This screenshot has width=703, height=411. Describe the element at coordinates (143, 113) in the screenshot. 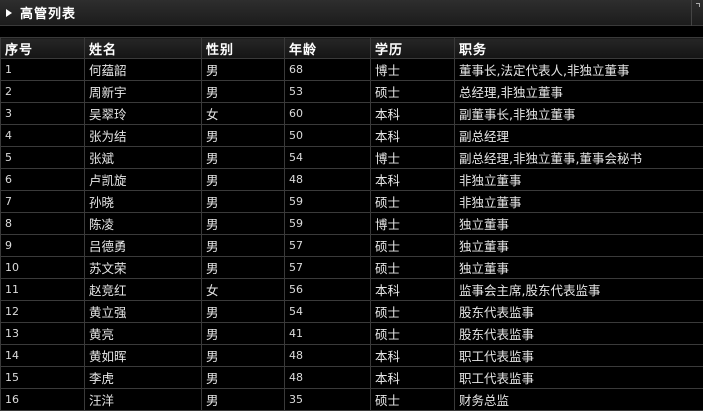

I see `cell-name: 吴翠玲` at that location.